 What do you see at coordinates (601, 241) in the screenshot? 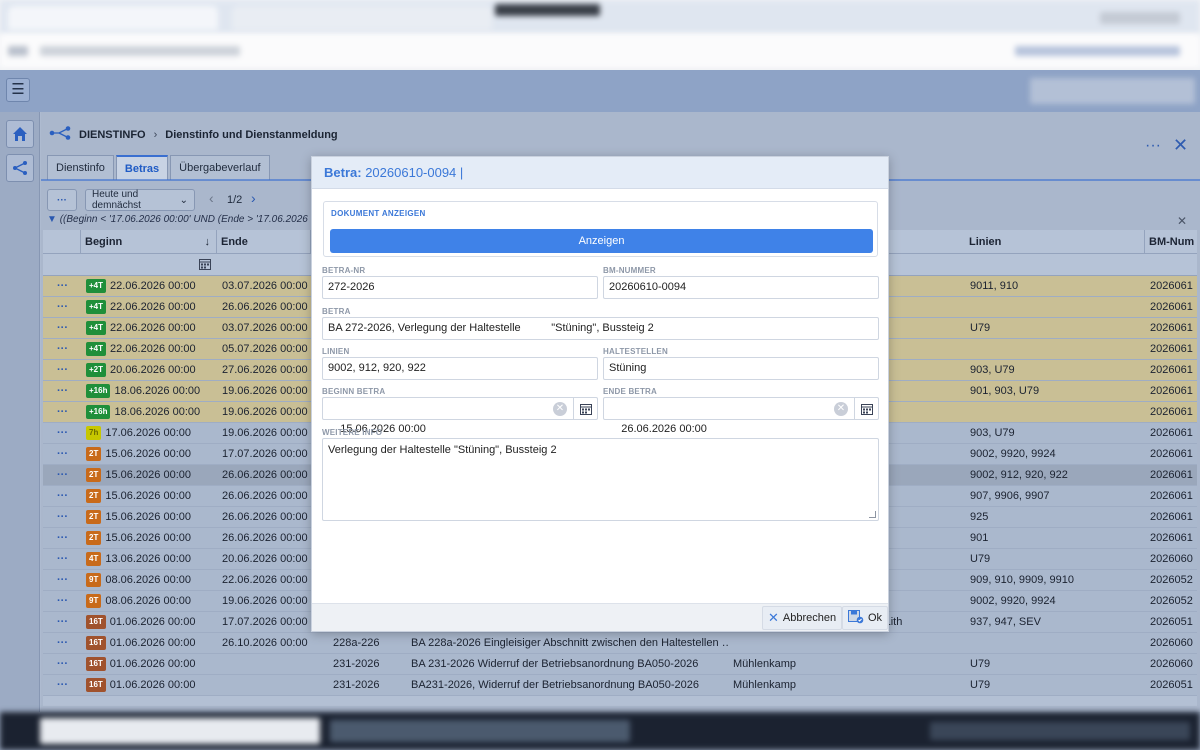
I see `show-document-button: Anzeigen` at bounding box center [601, 241].